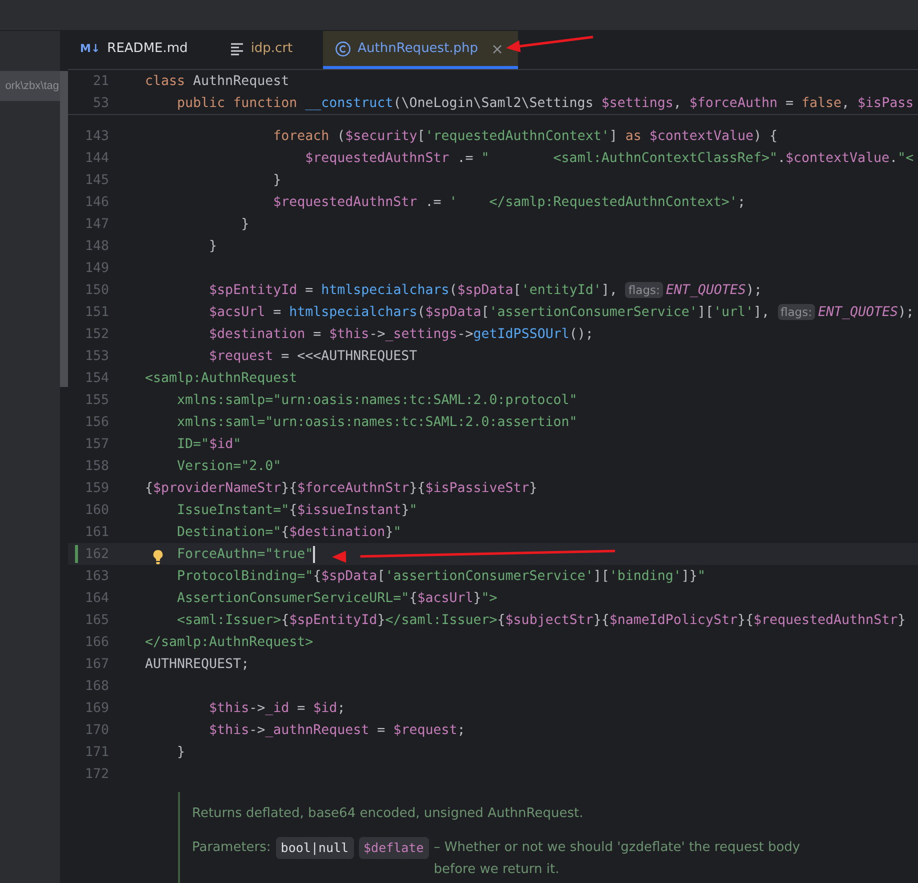 This screenshot has width=918, height=883. I want to click on line-number: 154, so click(96, 378).